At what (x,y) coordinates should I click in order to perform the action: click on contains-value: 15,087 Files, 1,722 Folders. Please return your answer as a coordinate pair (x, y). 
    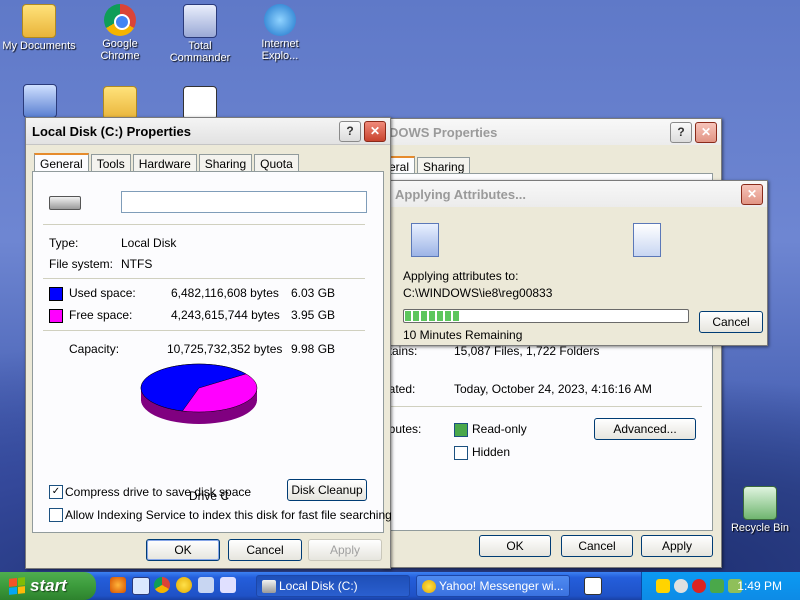
    Looking at the image, I should click on (527, 351).